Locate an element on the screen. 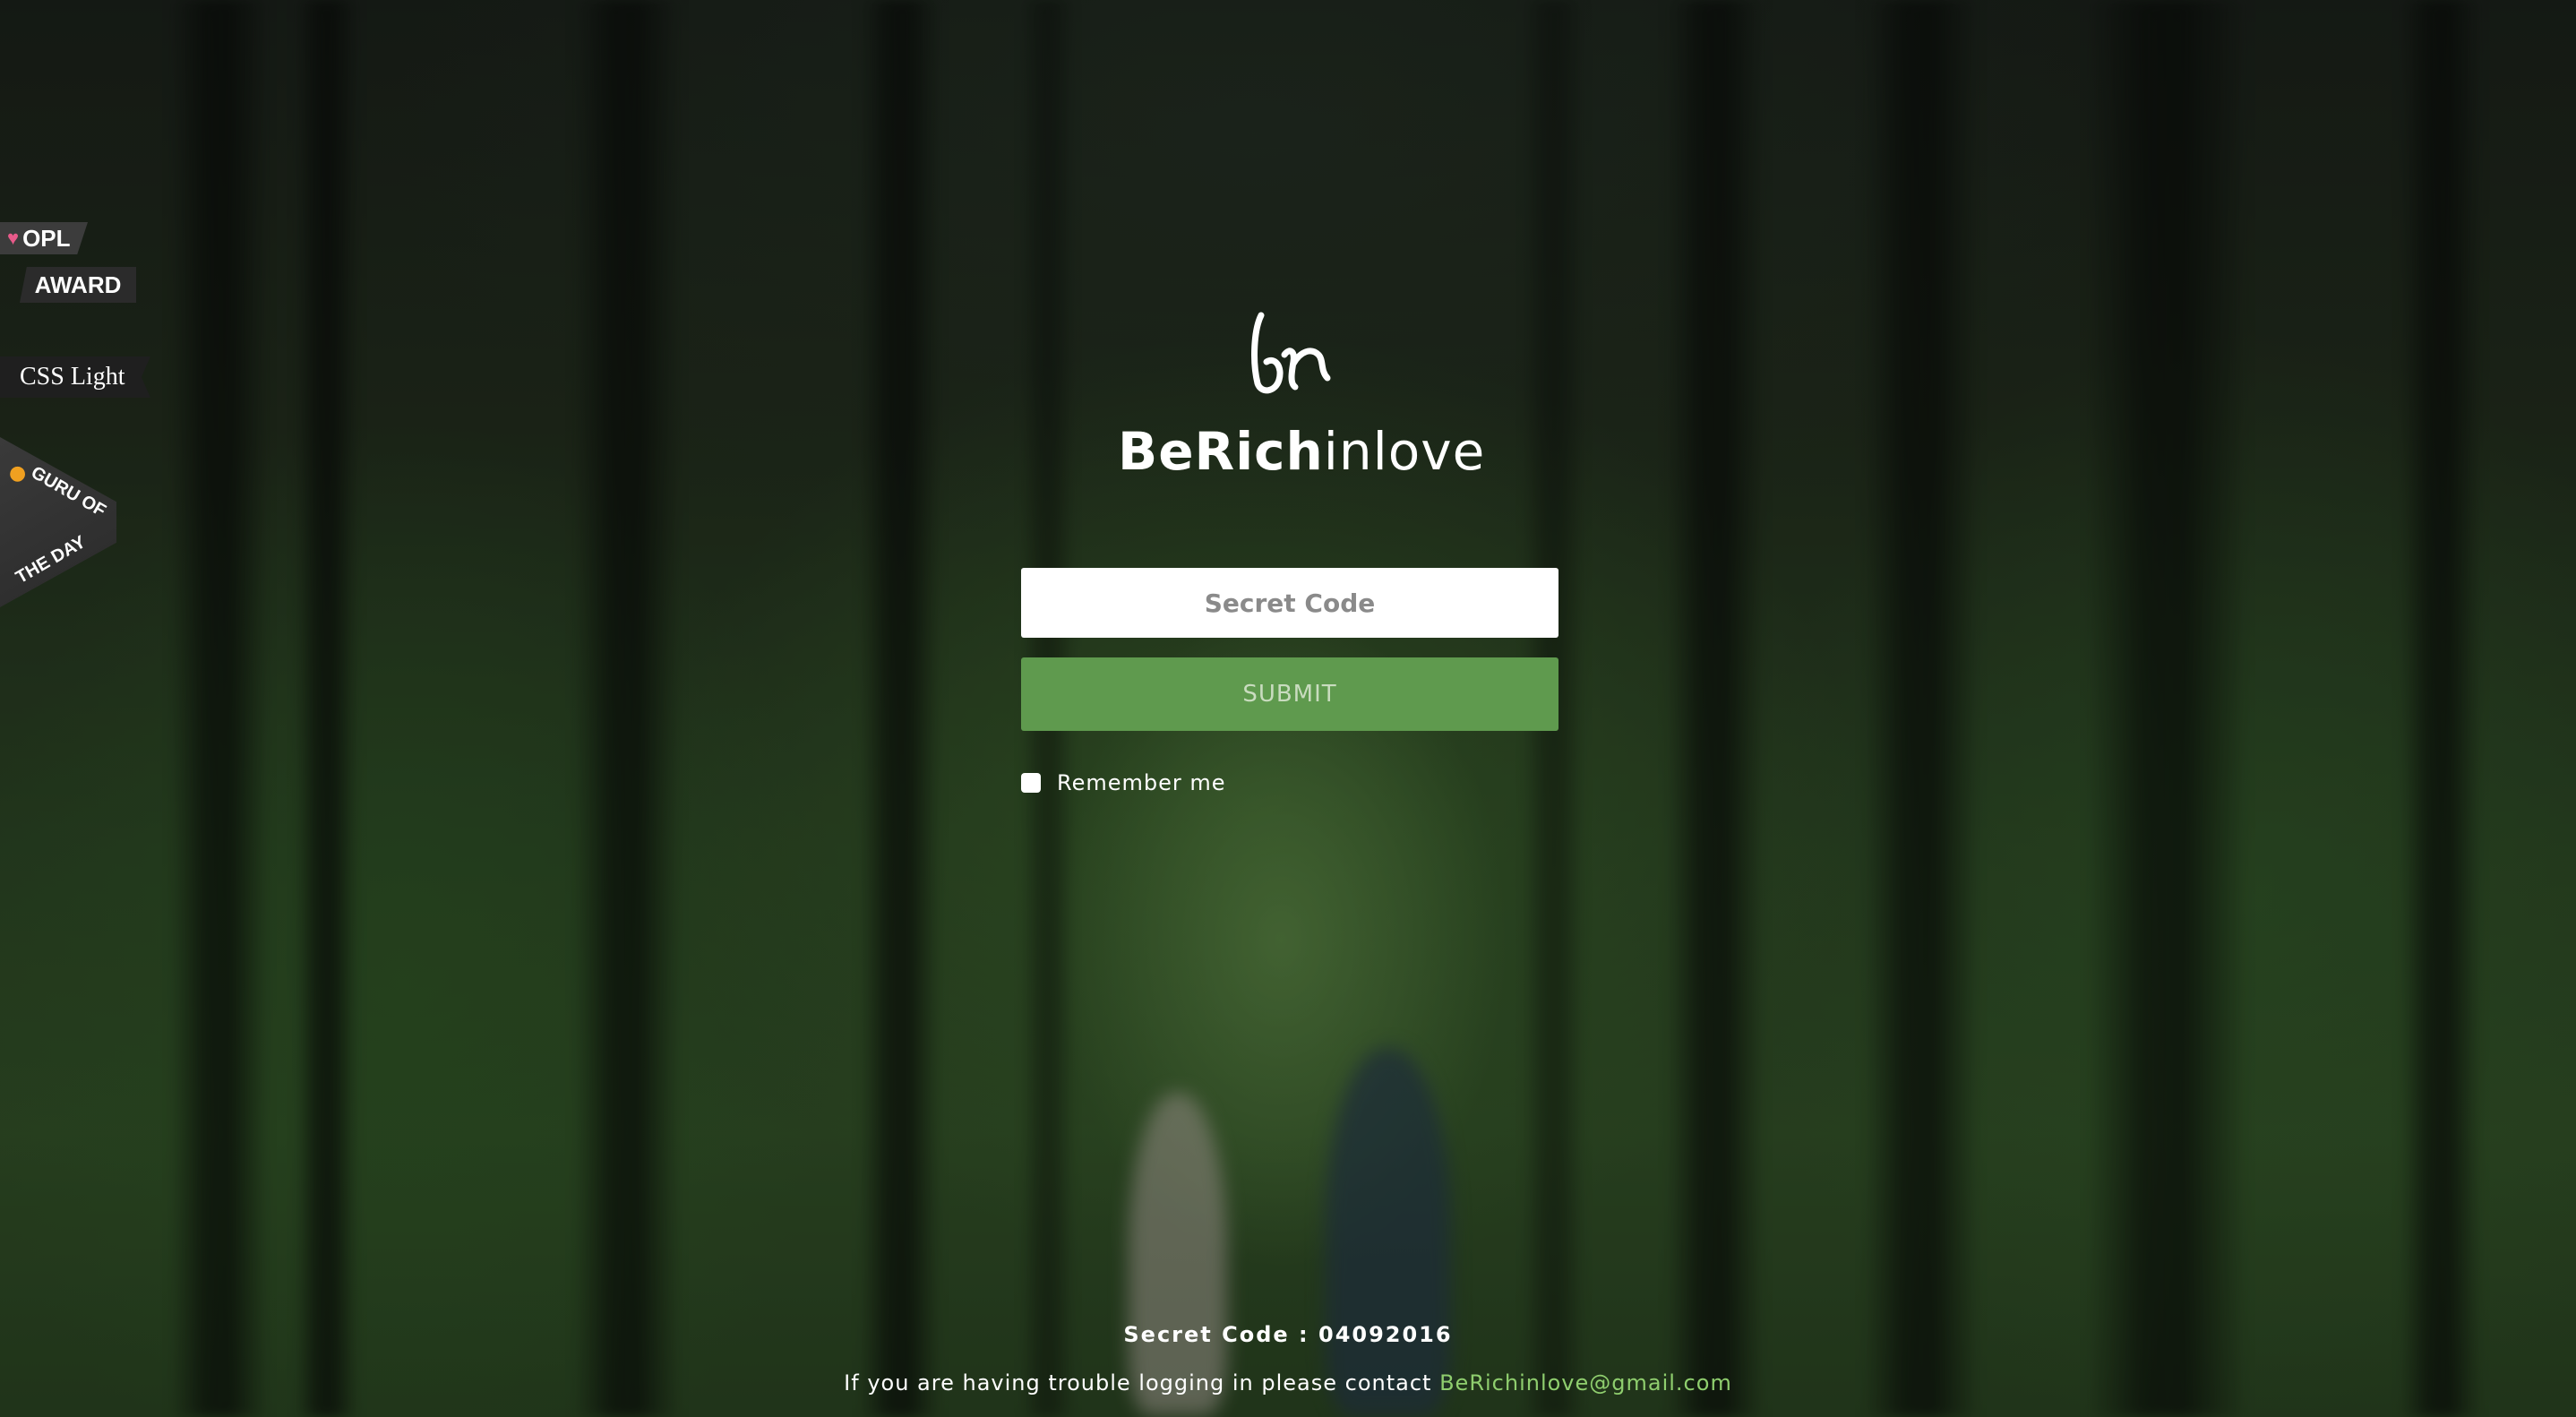 The image size is (2576, 1417). heart-icon: ♥ is located at coordinates (13, 238).